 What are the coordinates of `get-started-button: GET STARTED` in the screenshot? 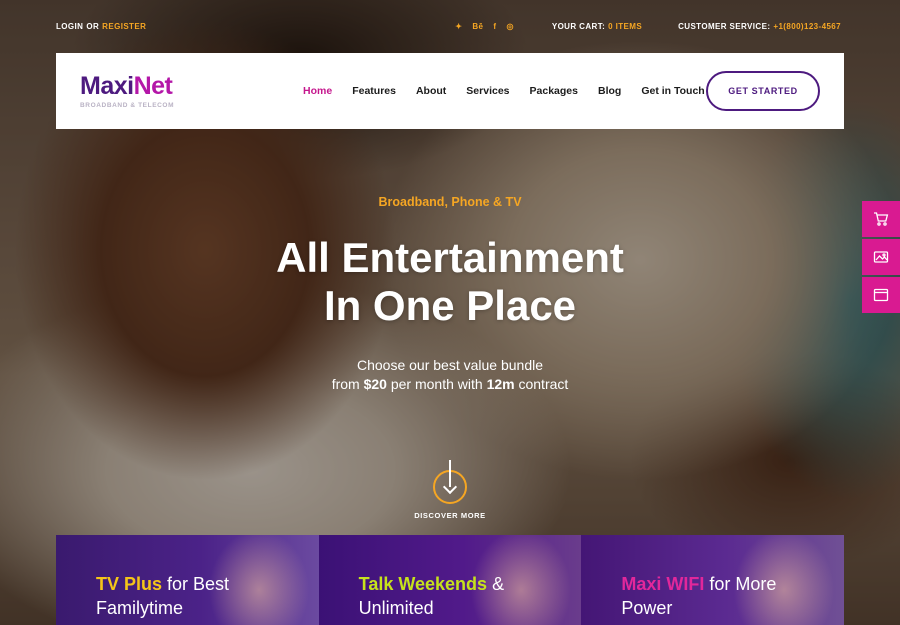 It's located at (763, 91).